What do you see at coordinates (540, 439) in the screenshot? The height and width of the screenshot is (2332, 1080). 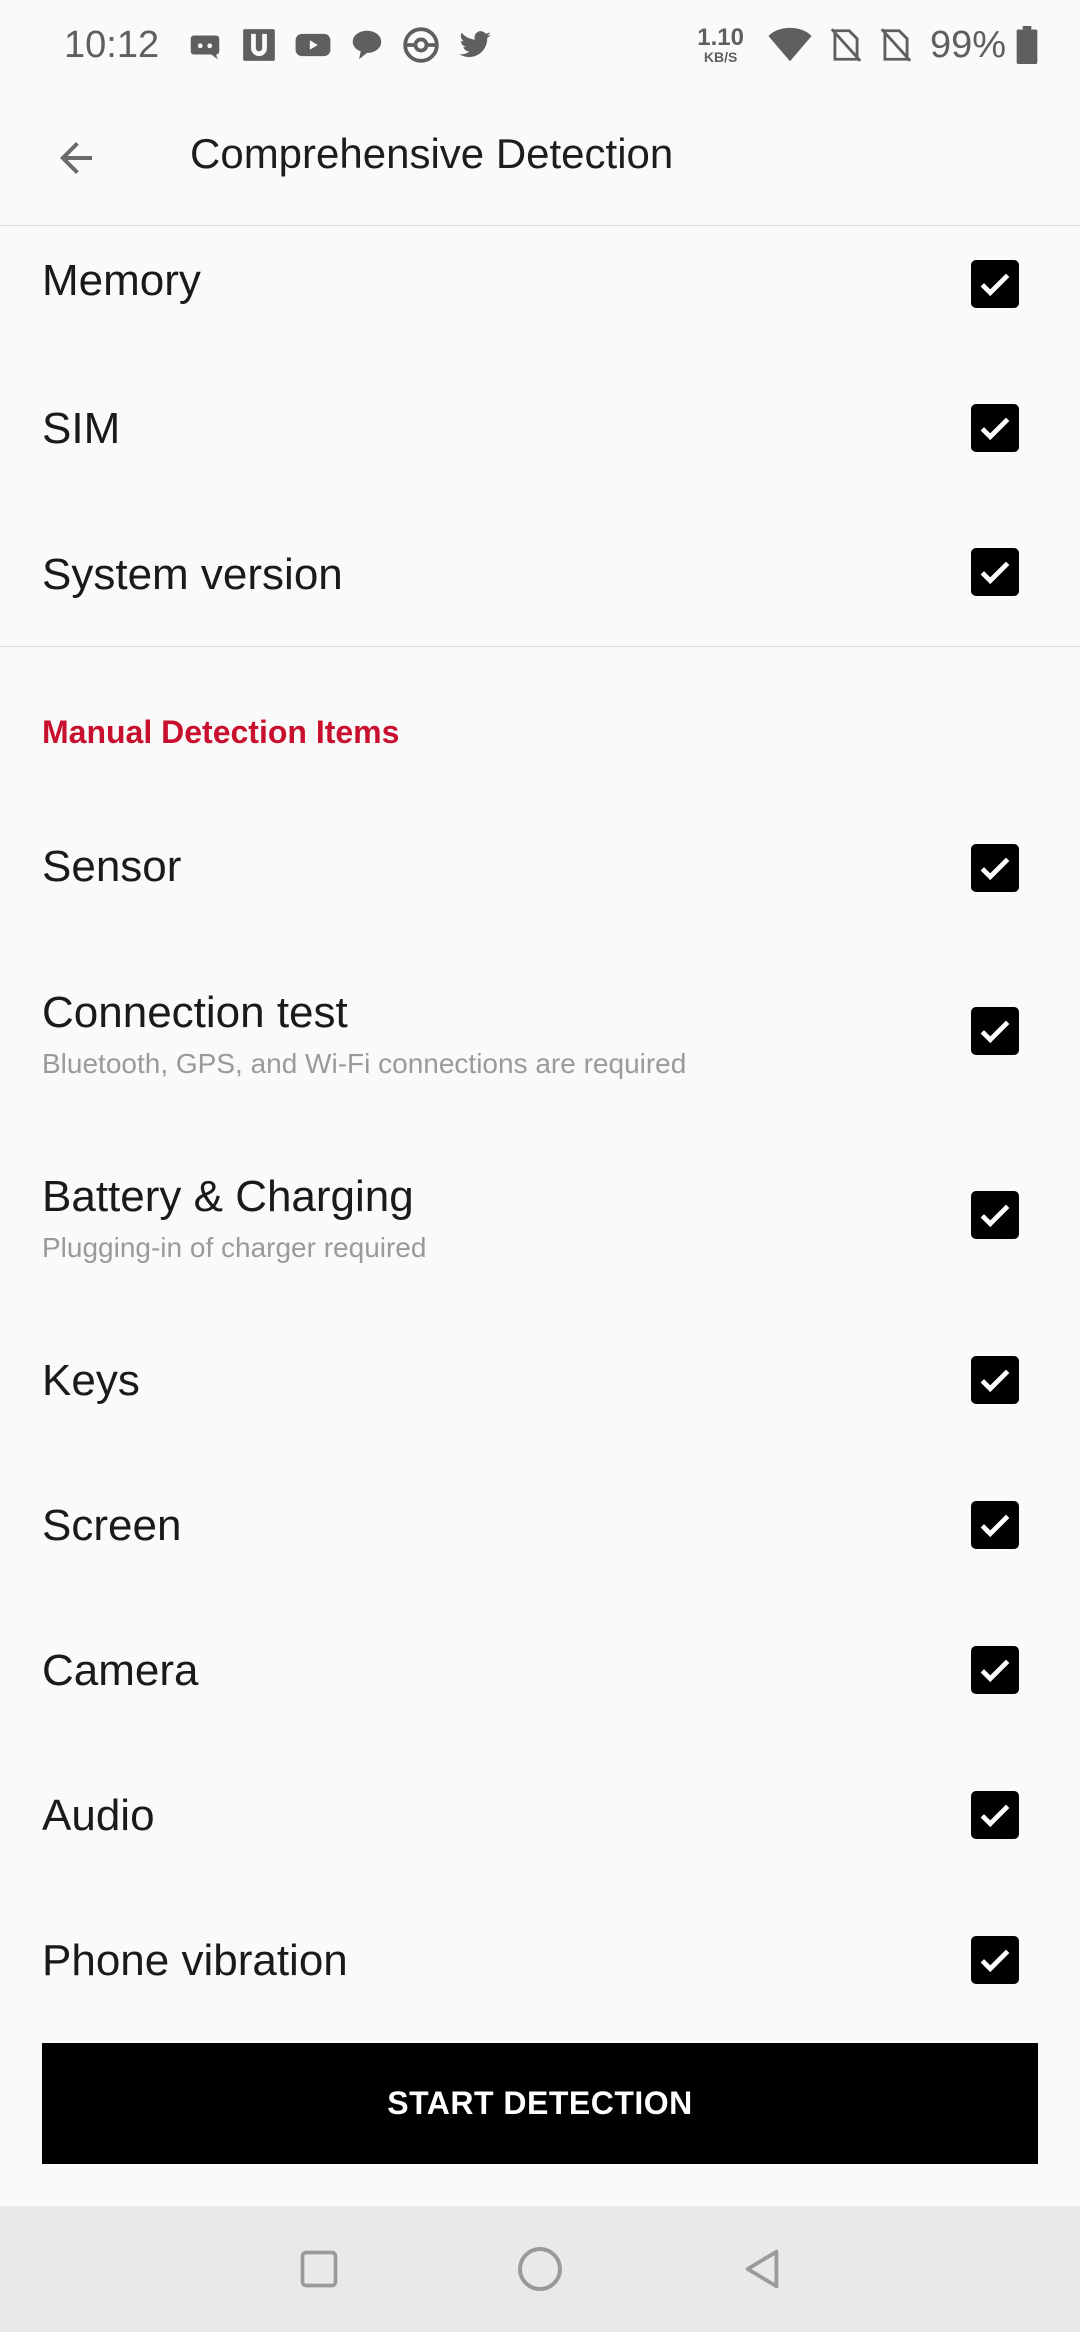 I see `list-item-sim: SIM` at bounding box center [540, 439].